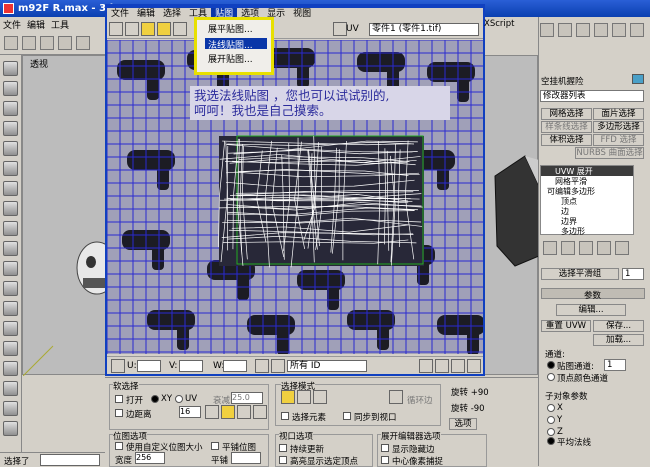 This screenshot has height=467, width=650. I want to click on max-menu-tools: 工具, so click(60, 24).